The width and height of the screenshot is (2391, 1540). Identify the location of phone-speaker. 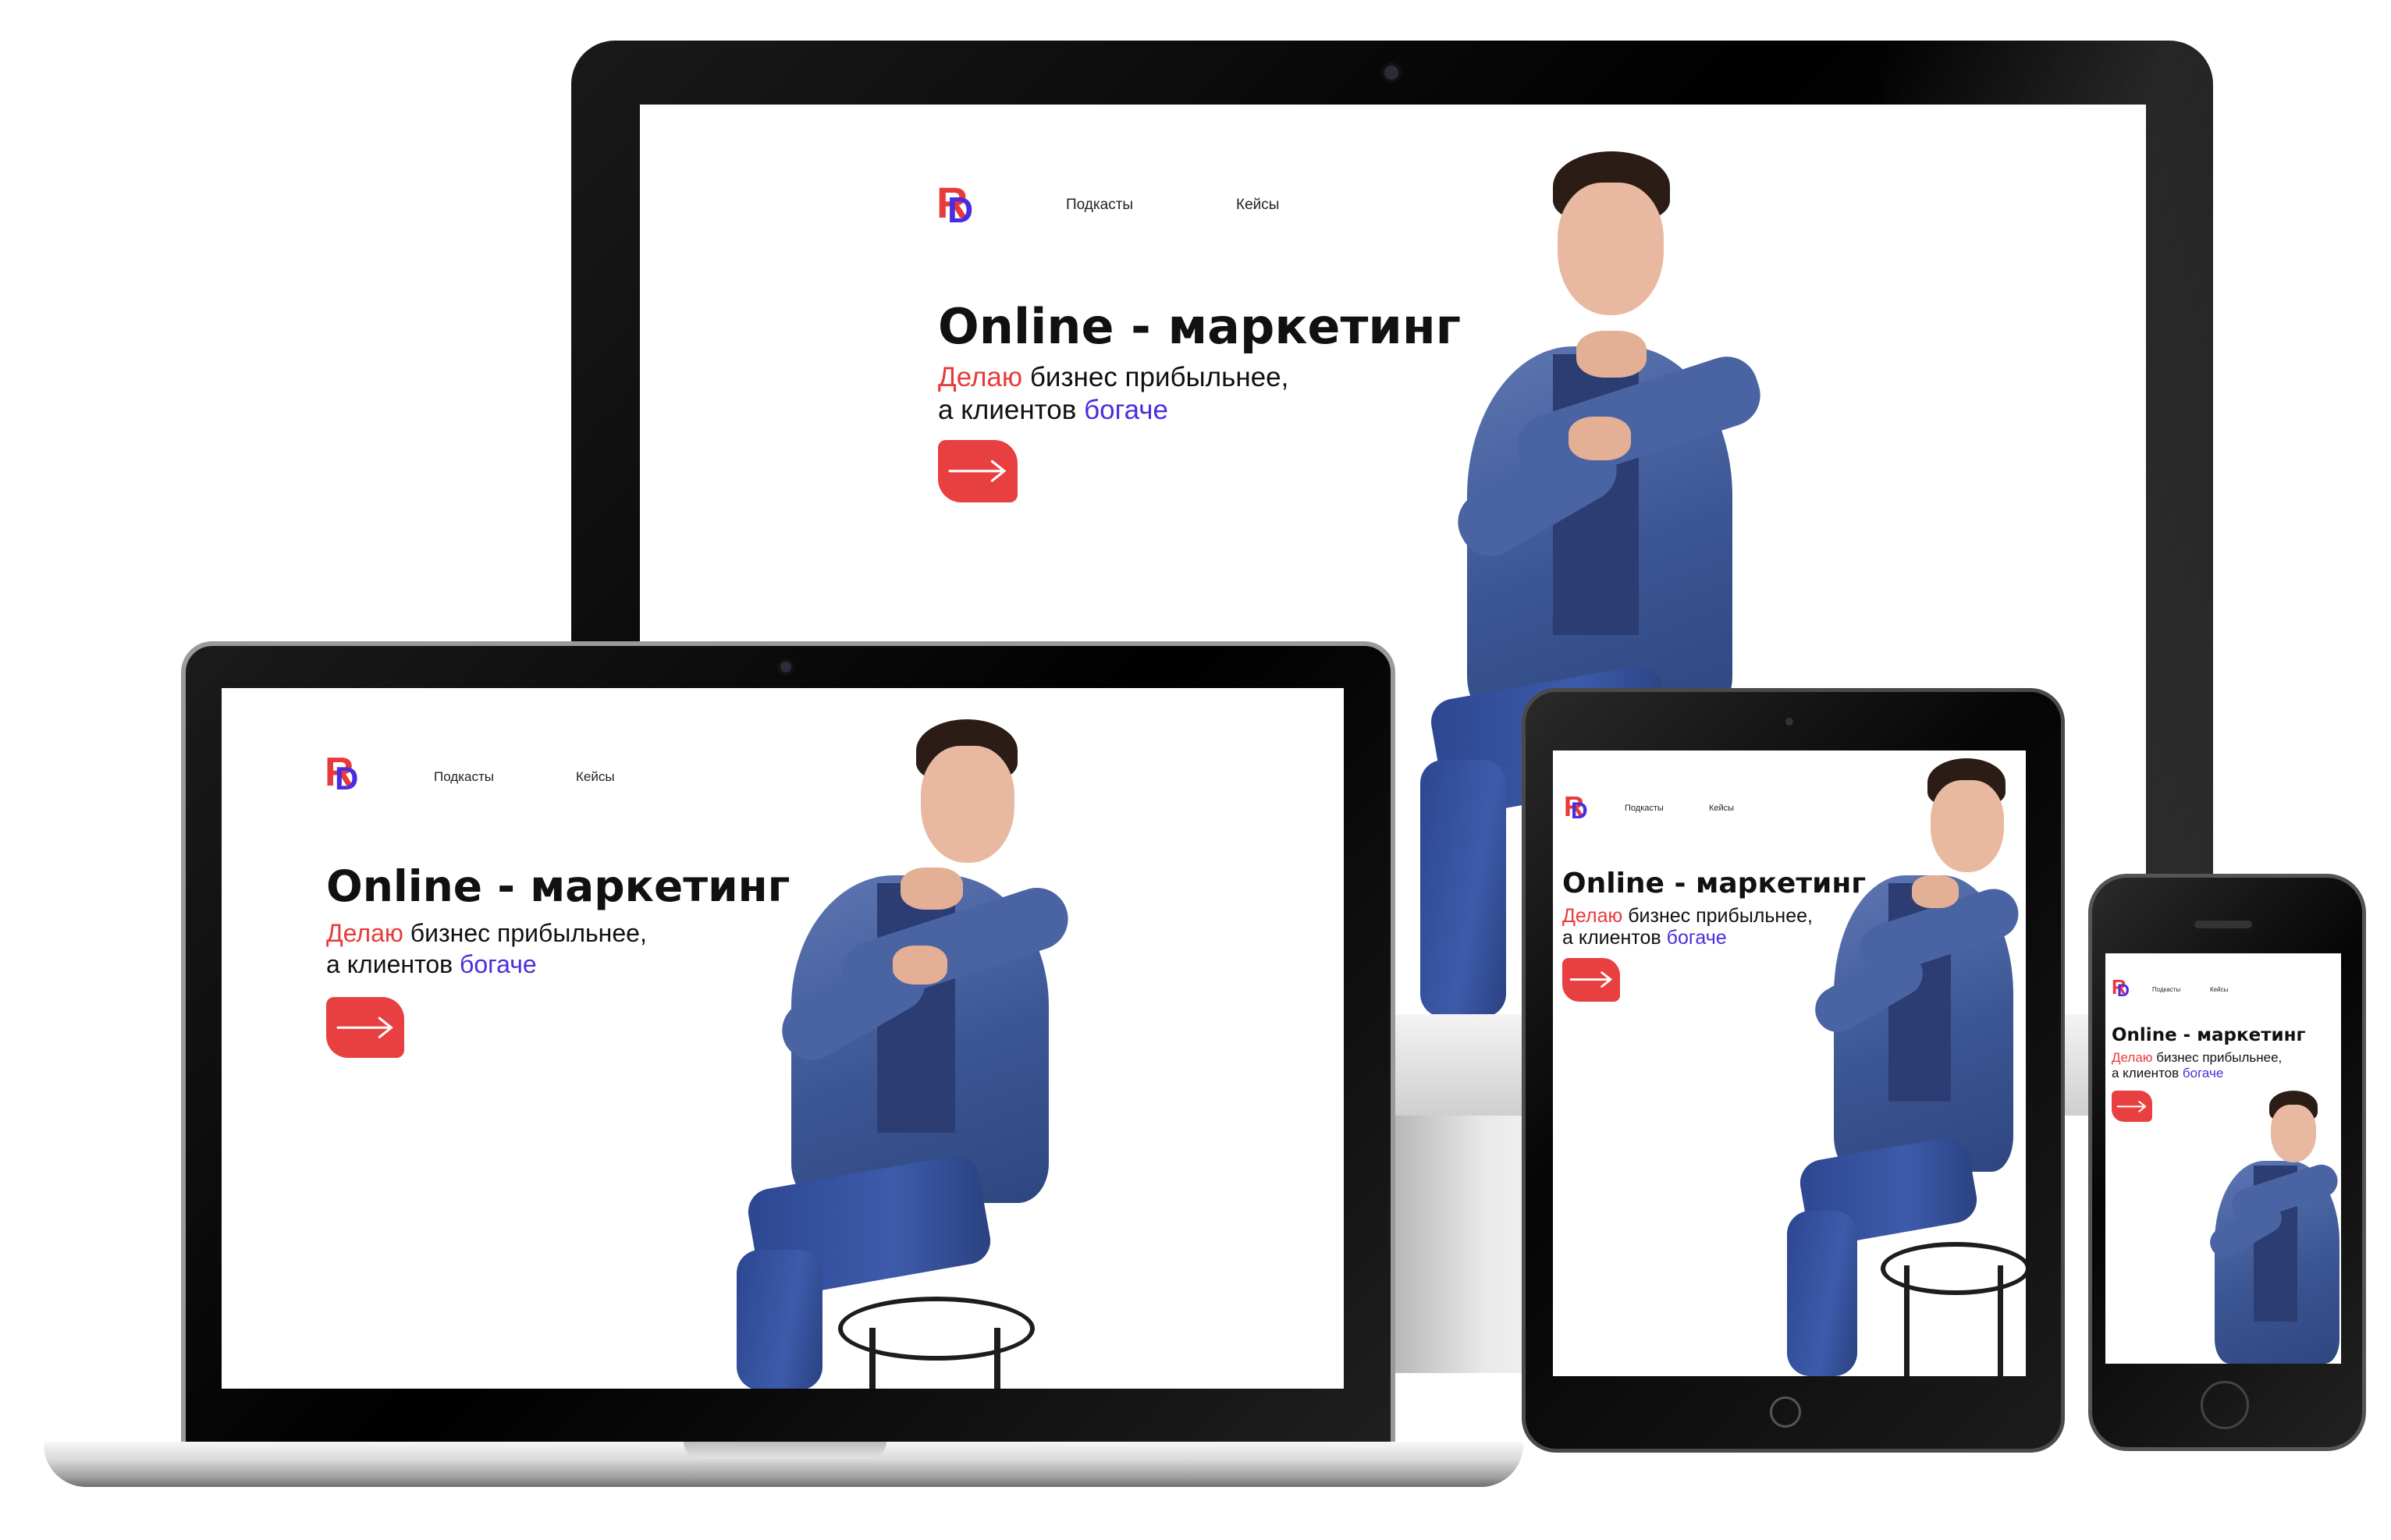
(2223, 924).